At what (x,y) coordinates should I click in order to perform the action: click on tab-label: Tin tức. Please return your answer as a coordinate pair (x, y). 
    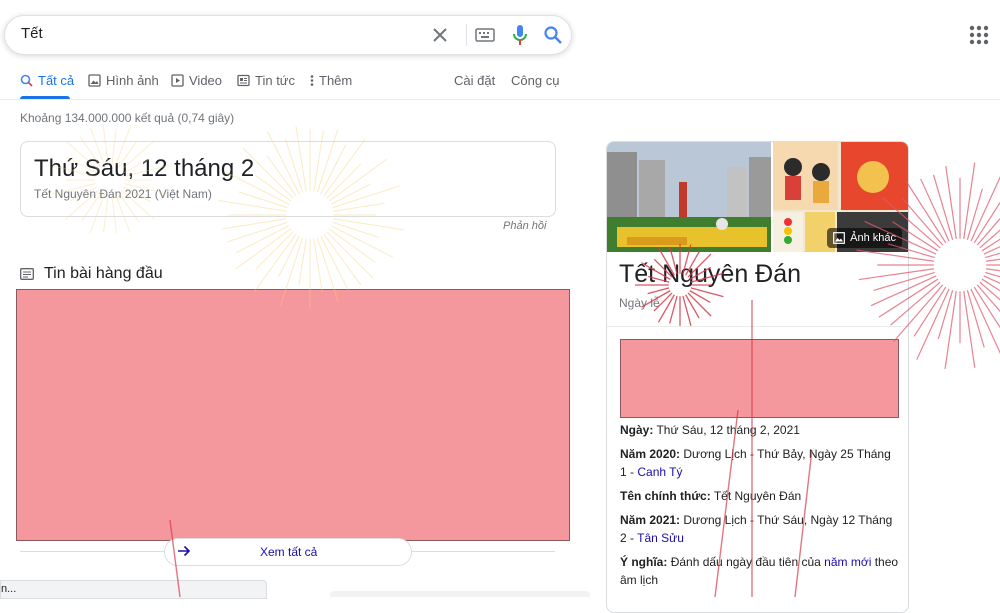
    Looking at the image, I should click on (275, 80).